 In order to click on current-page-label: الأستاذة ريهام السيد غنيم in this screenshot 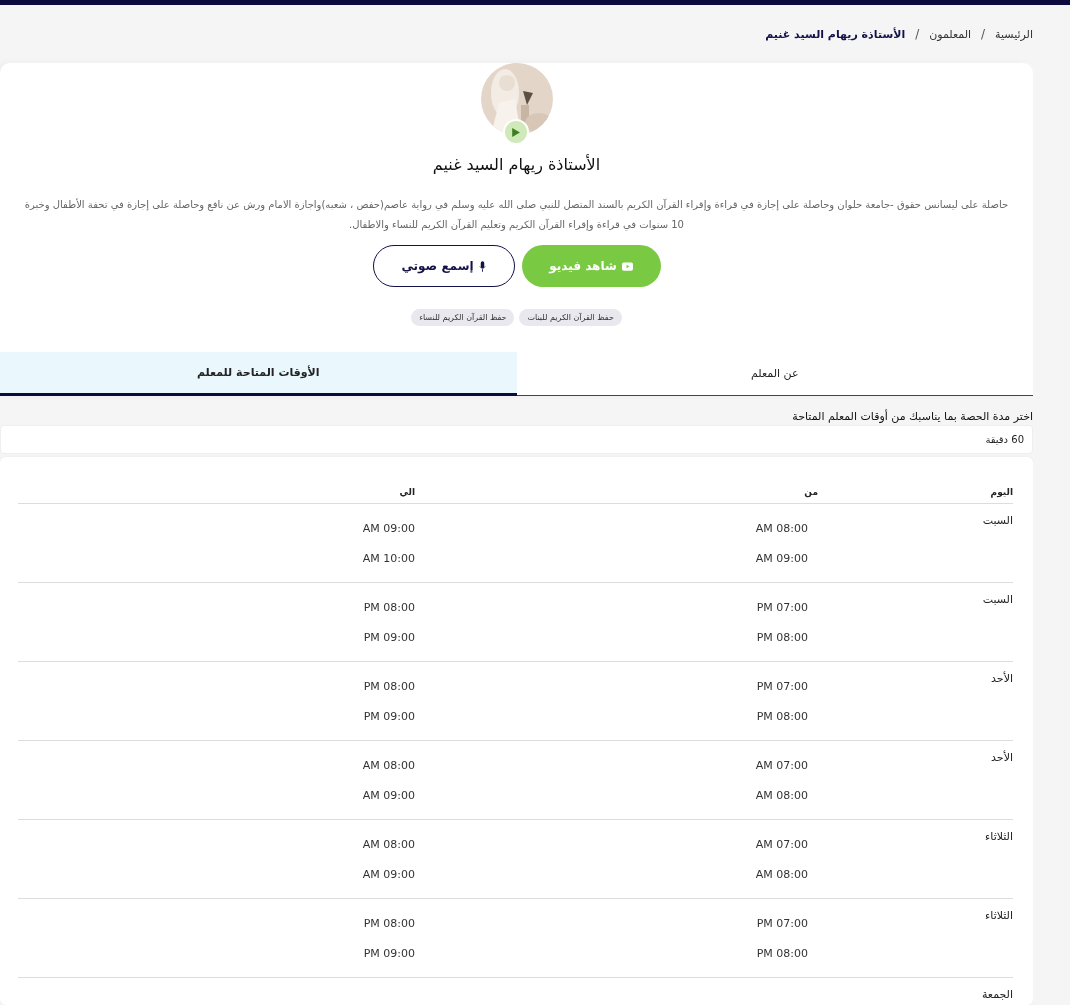, I will do `click(835, 34)`.